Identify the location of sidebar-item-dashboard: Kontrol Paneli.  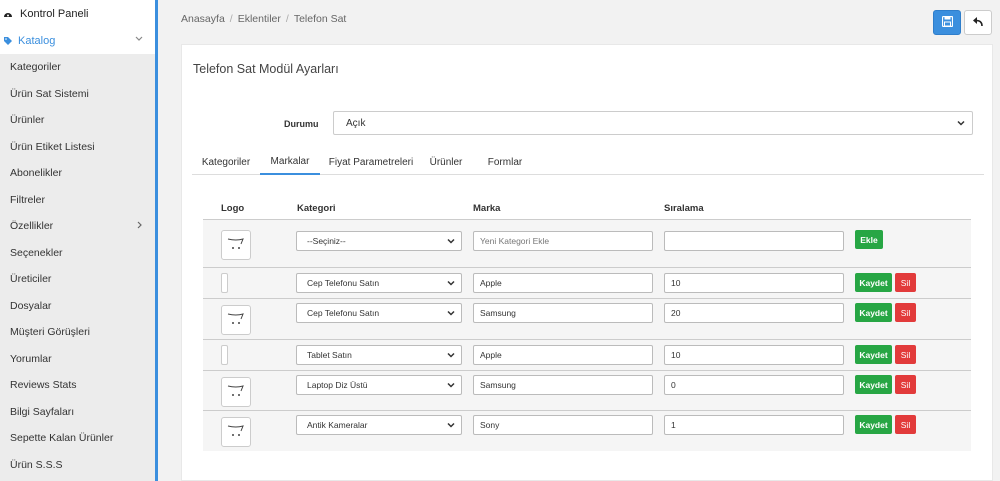
(77, 14).